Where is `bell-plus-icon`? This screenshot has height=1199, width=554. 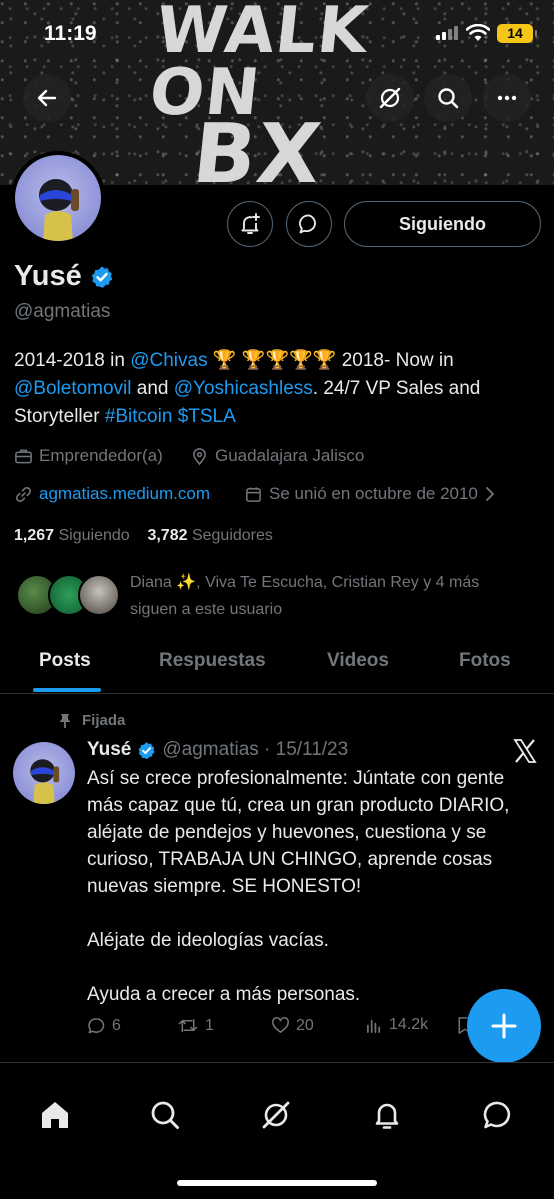
bell-plus-icon is located at coordinates (250, 223).